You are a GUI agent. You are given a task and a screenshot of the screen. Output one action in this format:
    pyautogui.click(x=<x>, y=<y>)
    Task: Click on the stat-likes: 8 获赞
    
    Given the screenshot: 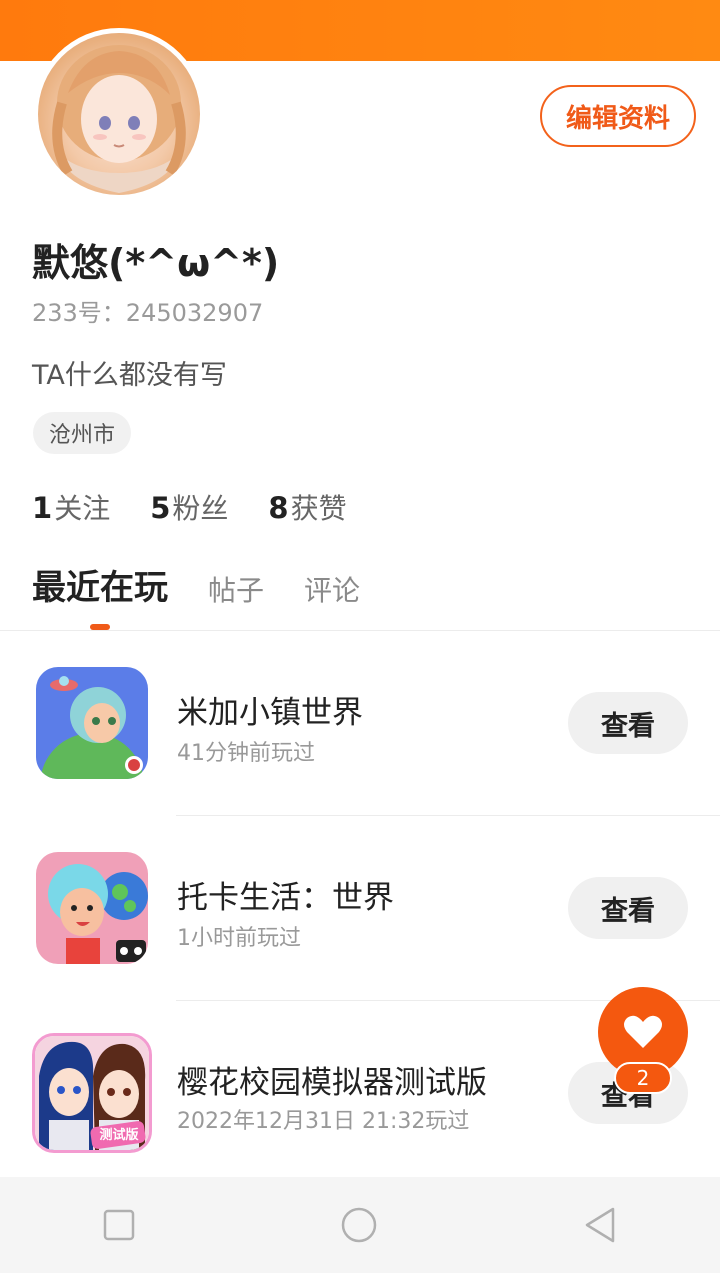 What is the action you would take?
    pyautogui.click(x=307, y=507)
    